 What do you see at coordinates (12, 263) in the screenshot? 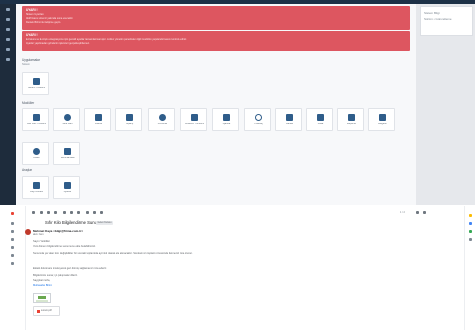
I see `chevron-down-icon` at bounding box center [12, 263].